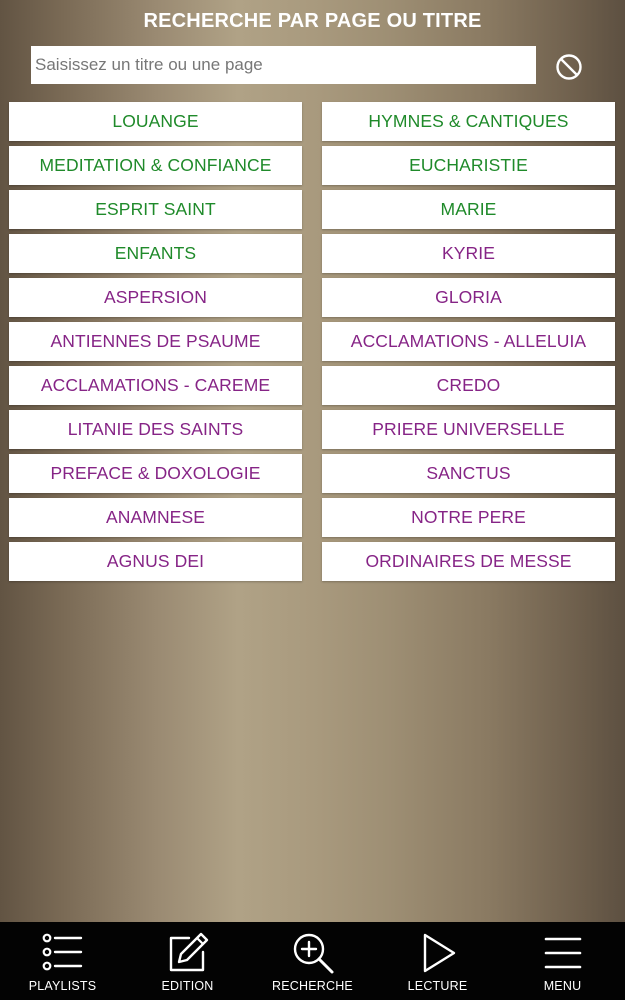 The width and height of the screenshot is (625, 1000). Describe the element at coordinates (155, 517) in the screenshot. I see `category-anamnese: ANAMNESE` at that location.